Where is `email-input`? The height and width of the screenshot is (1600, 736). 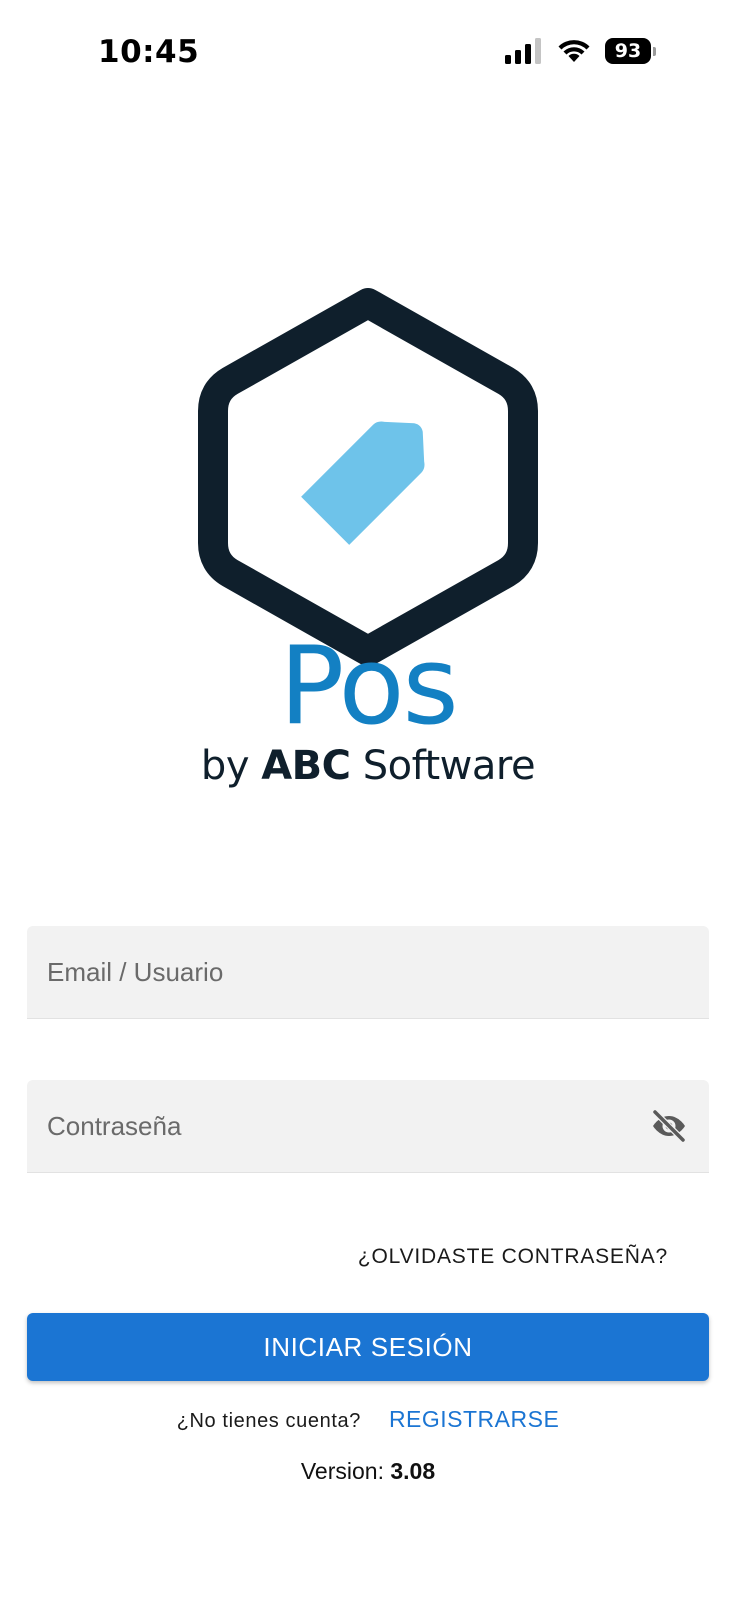 email-input is located at coordinates (347, 972).